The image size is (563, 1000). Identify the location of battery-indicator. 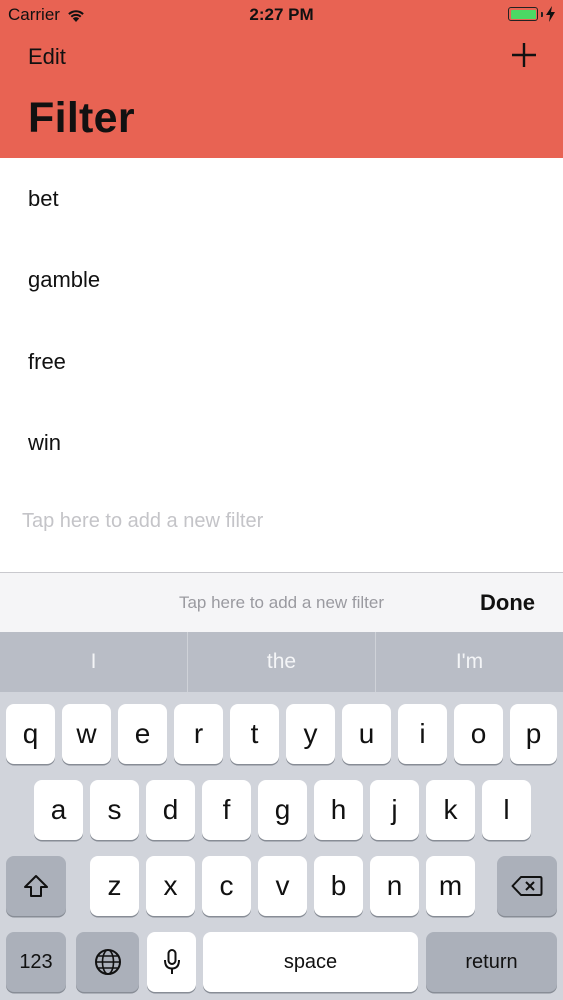
(531, 14).